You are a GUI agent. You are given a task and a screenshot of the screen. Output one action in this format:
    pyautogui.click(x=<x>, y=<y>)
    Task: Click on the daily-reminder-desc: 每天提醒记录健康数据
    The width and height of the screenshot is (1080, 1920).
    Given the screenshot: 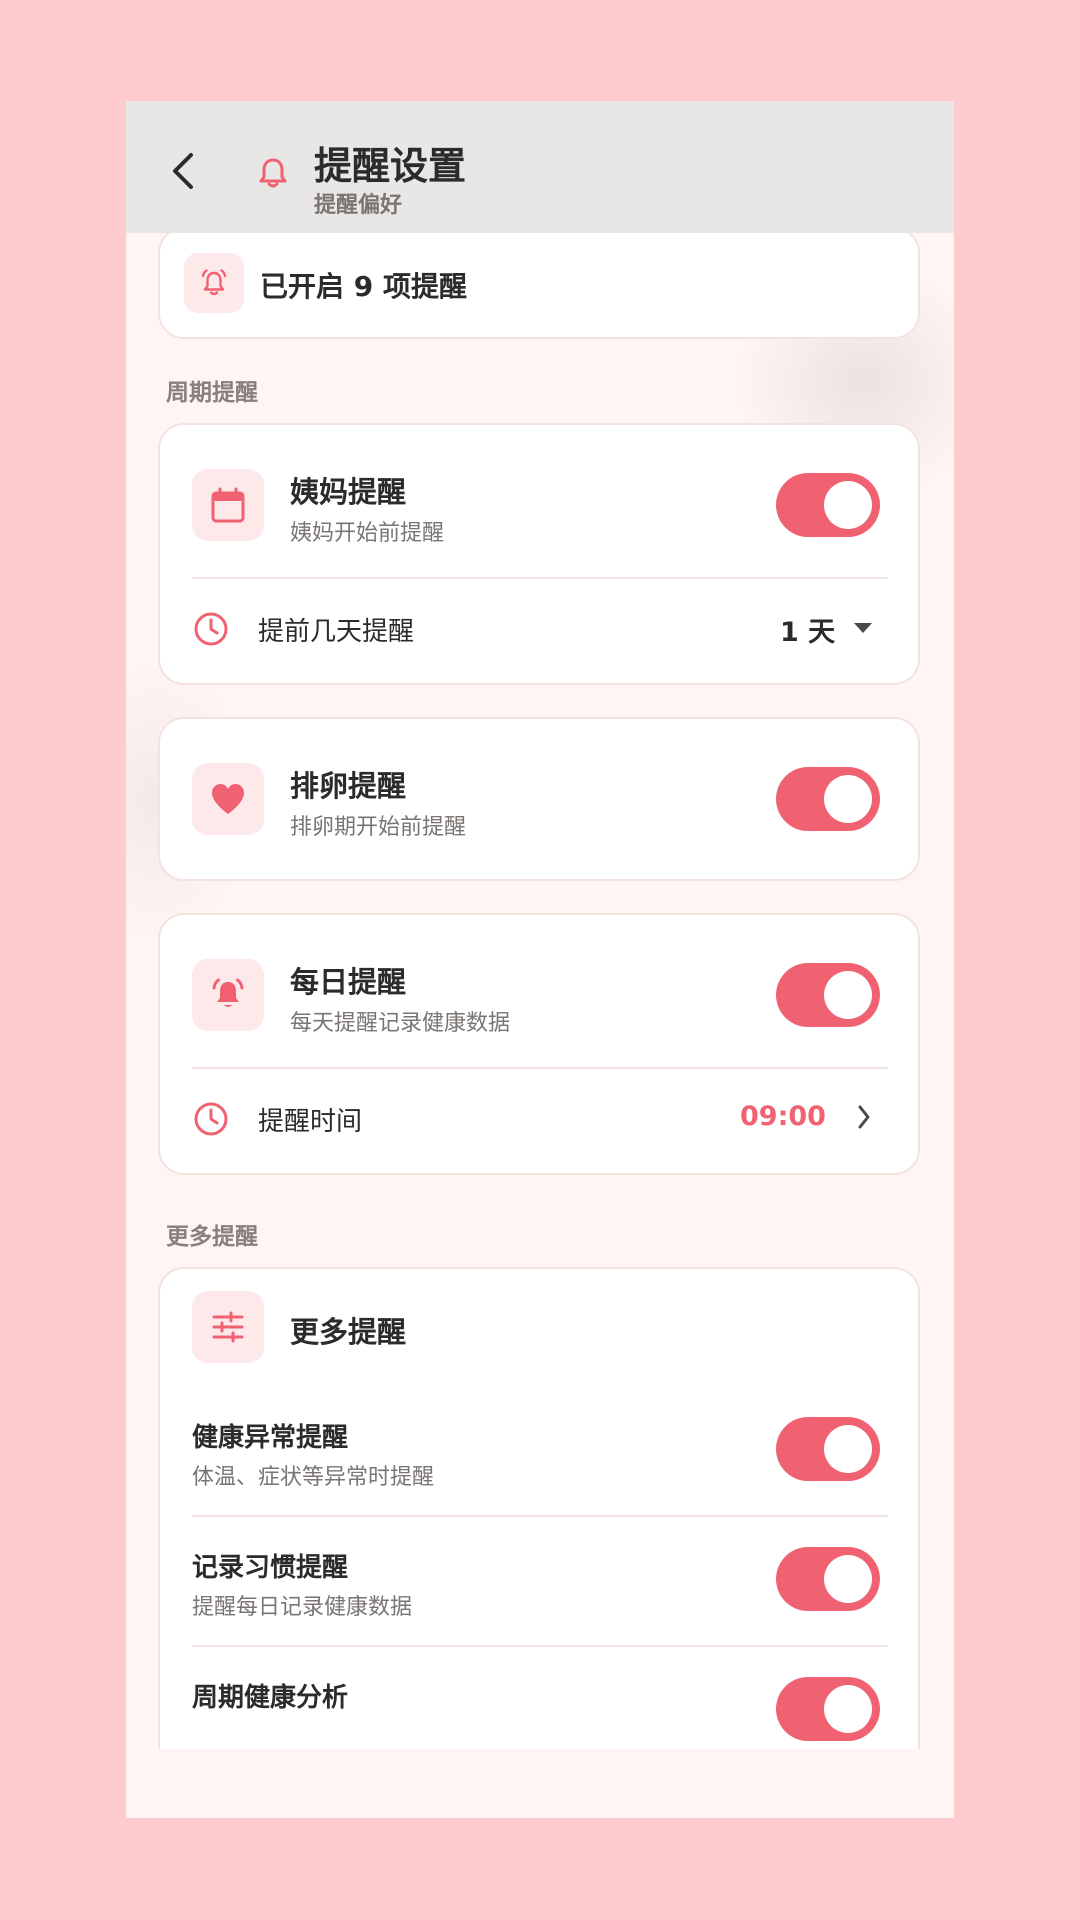 What is the action you would take?
    pyautogui.click(x=400, y=1023)
    